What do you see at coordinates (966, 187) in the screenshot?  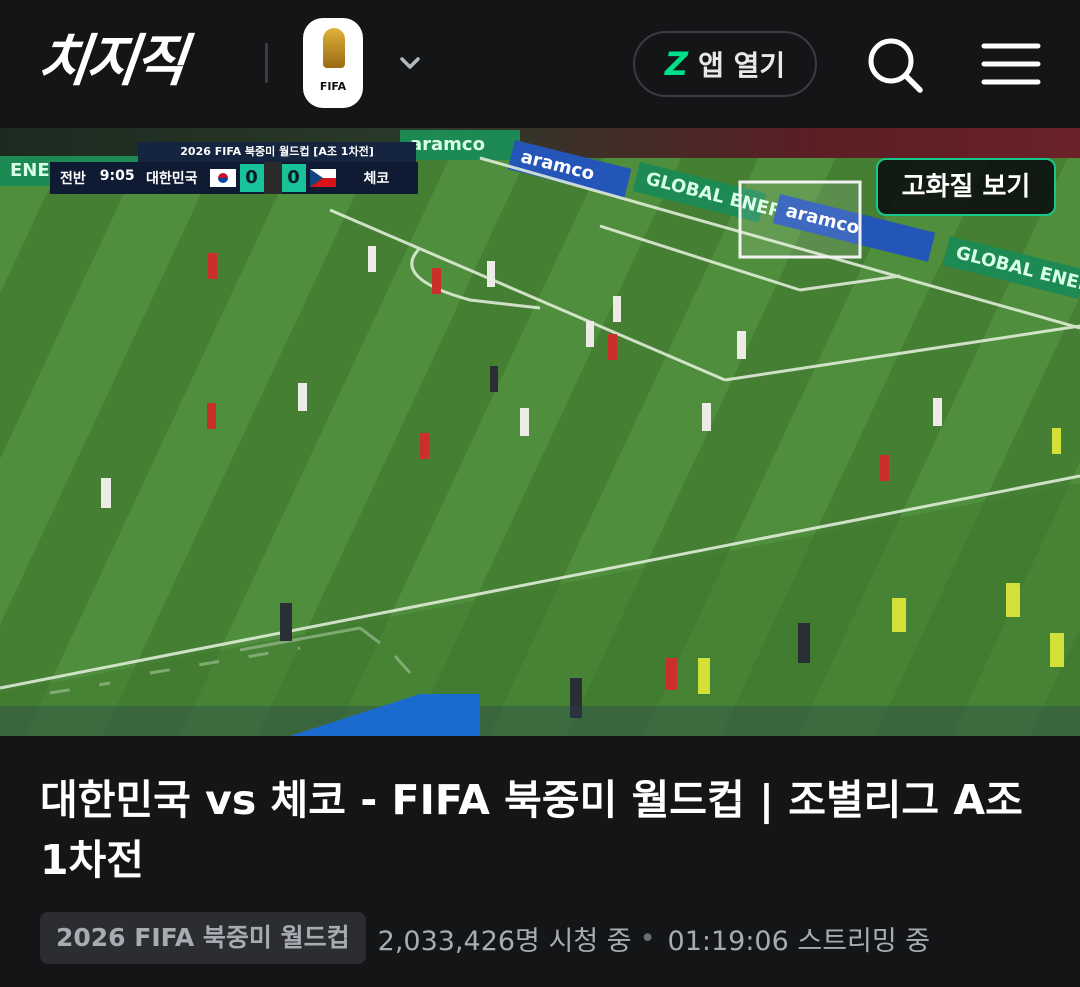 I see `high-quality-button: 고화질 보기` at bounding box center [966, 187].